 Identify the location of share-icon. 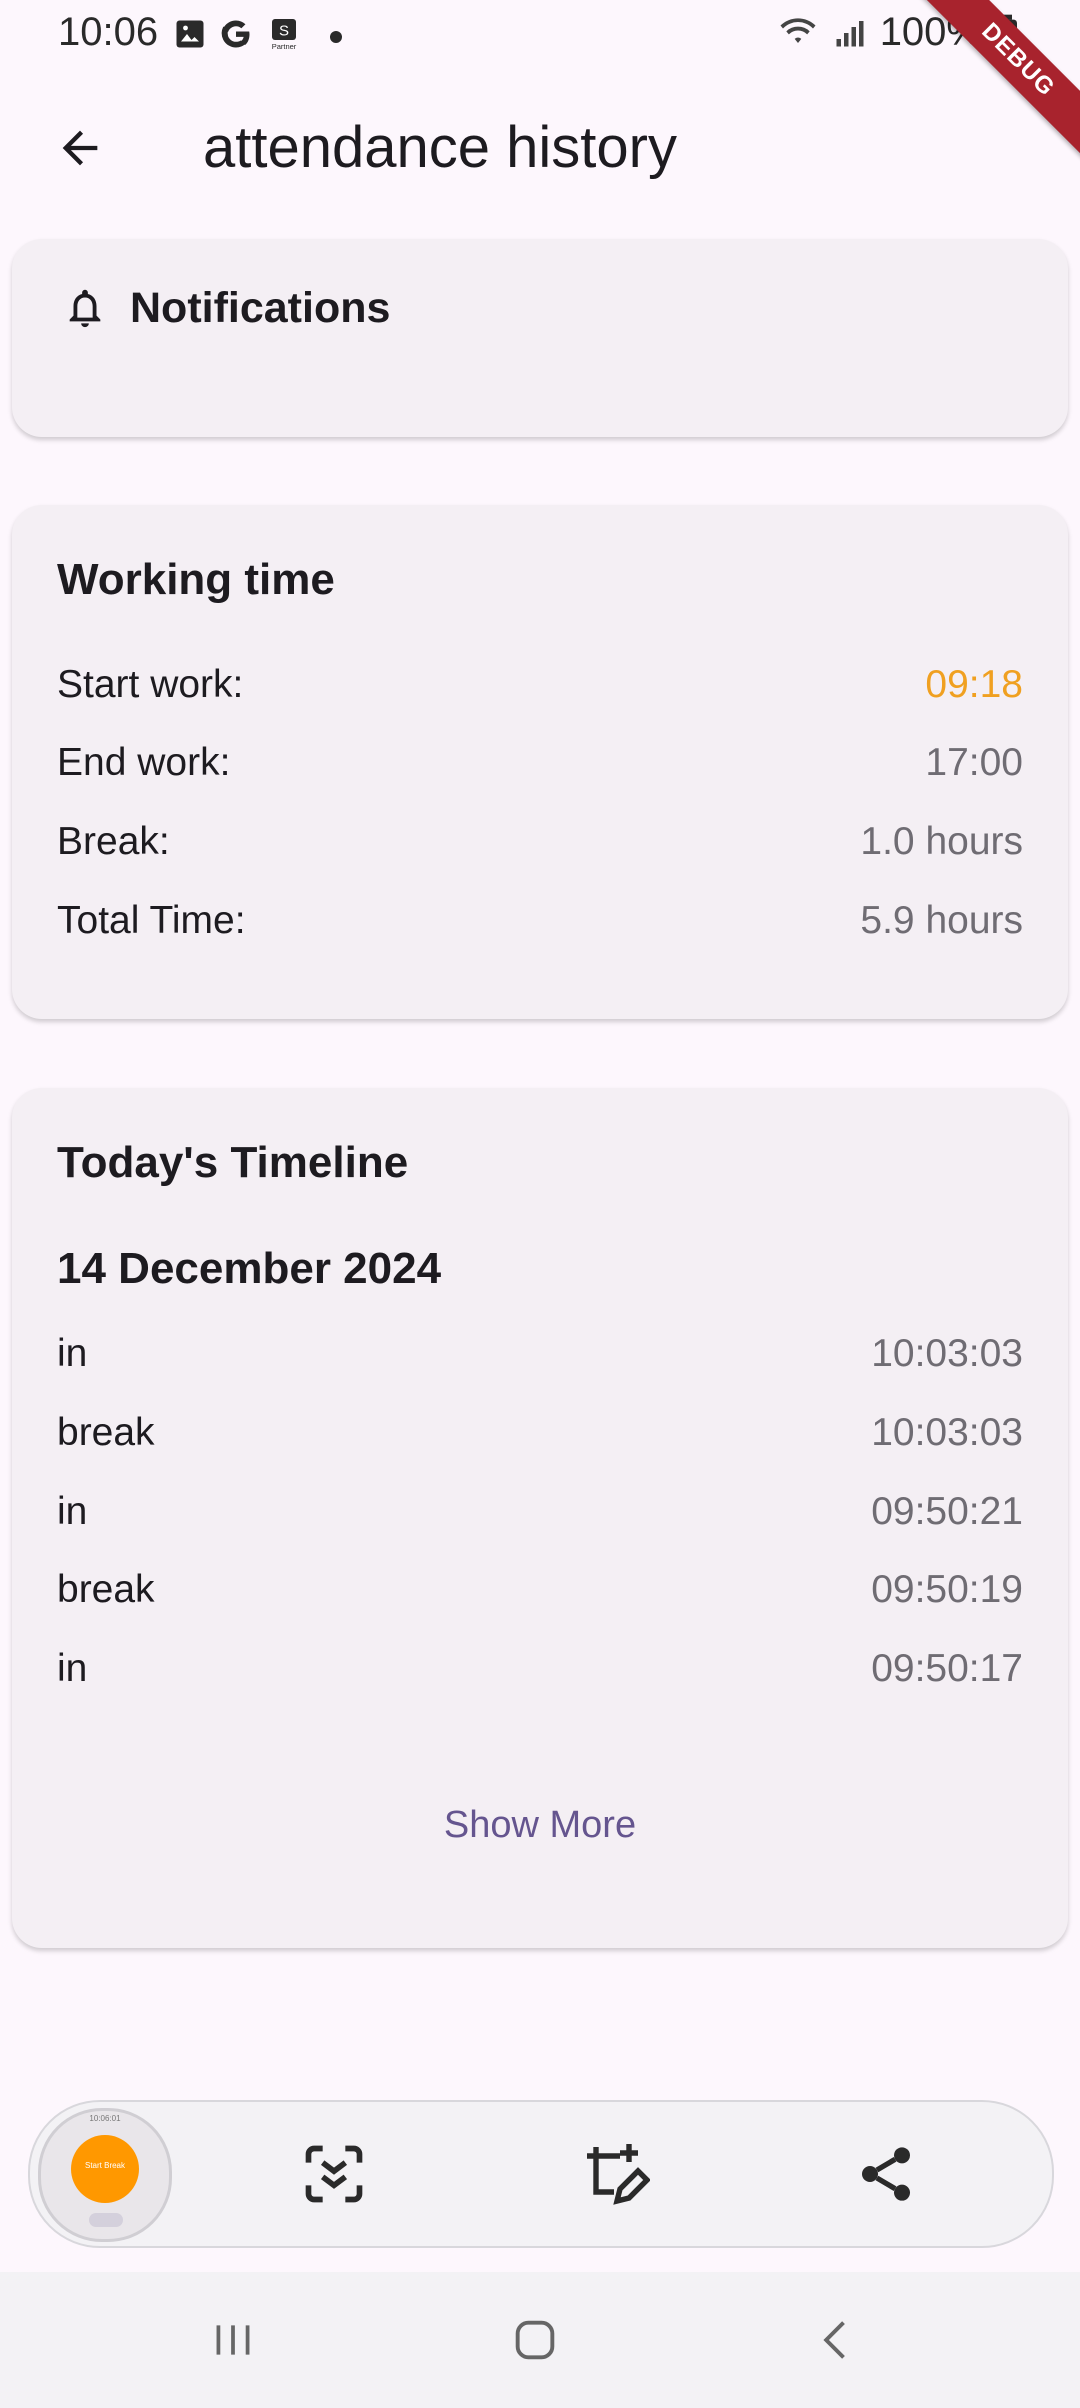
(886, 2174).